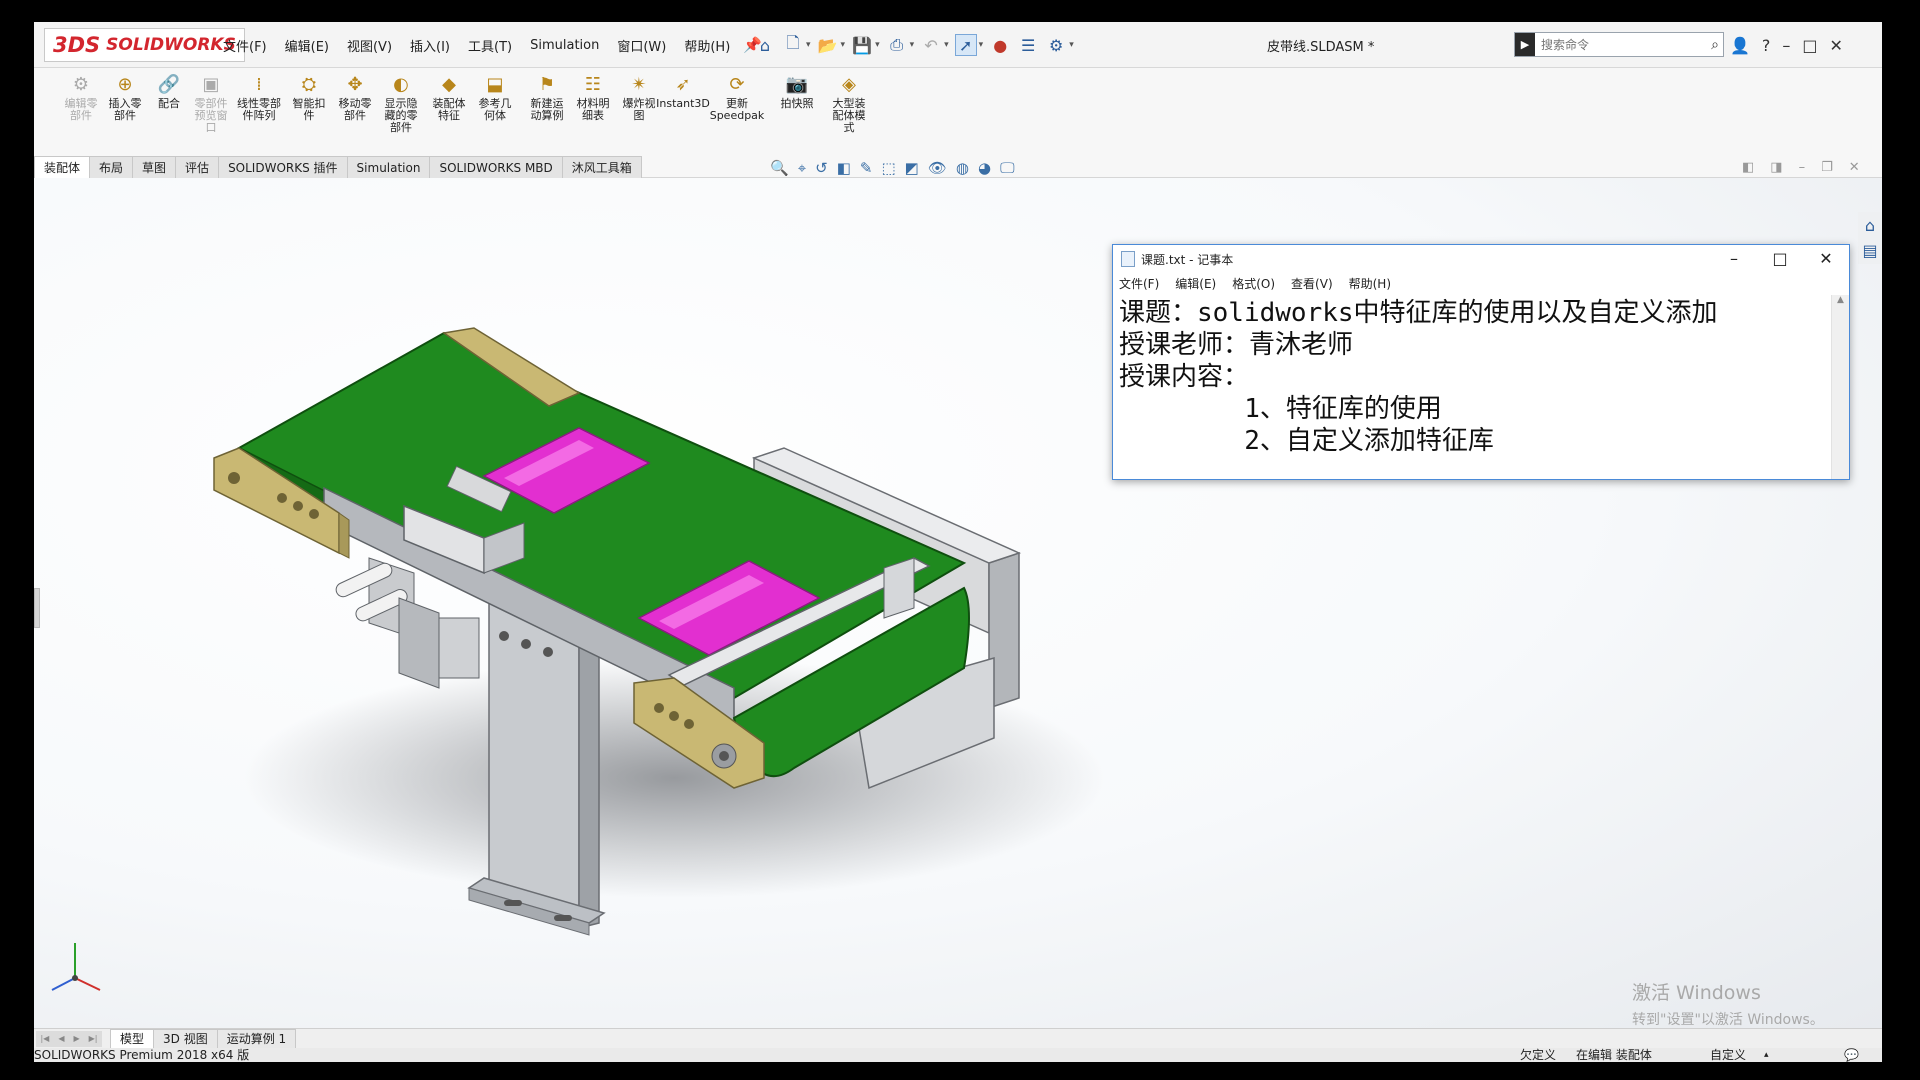 The height and width of the screenshot is (1080, 1920). I want to click on view-orientation-icon: ⬚, so click(888, 168).